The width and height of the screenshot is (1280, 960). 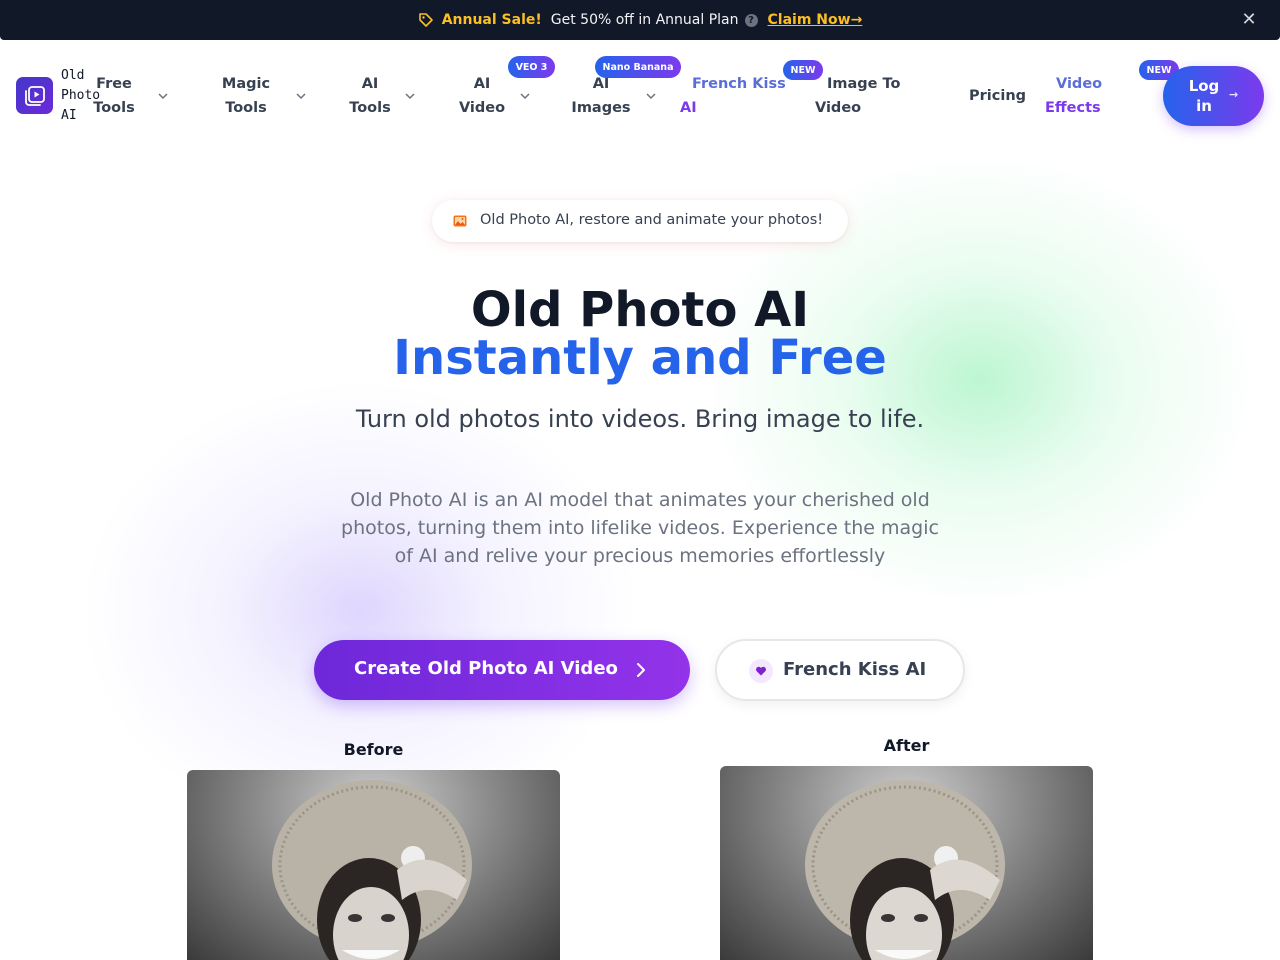 I want to click on nav-label: Image To, so click(x=864, y=84).